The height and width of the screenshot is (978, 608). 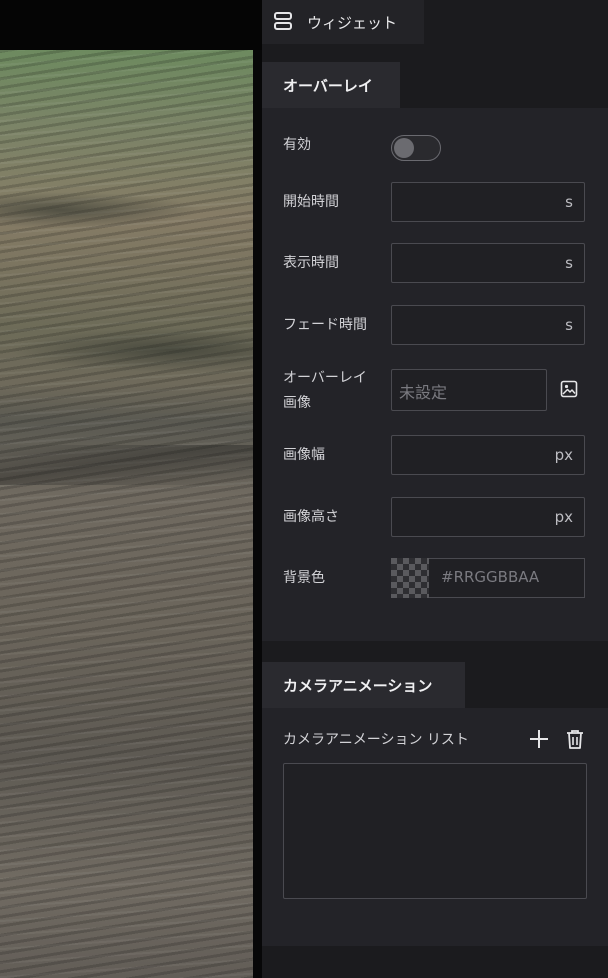 I want to click on image-height-unit: px, so click(x=563, y=517).